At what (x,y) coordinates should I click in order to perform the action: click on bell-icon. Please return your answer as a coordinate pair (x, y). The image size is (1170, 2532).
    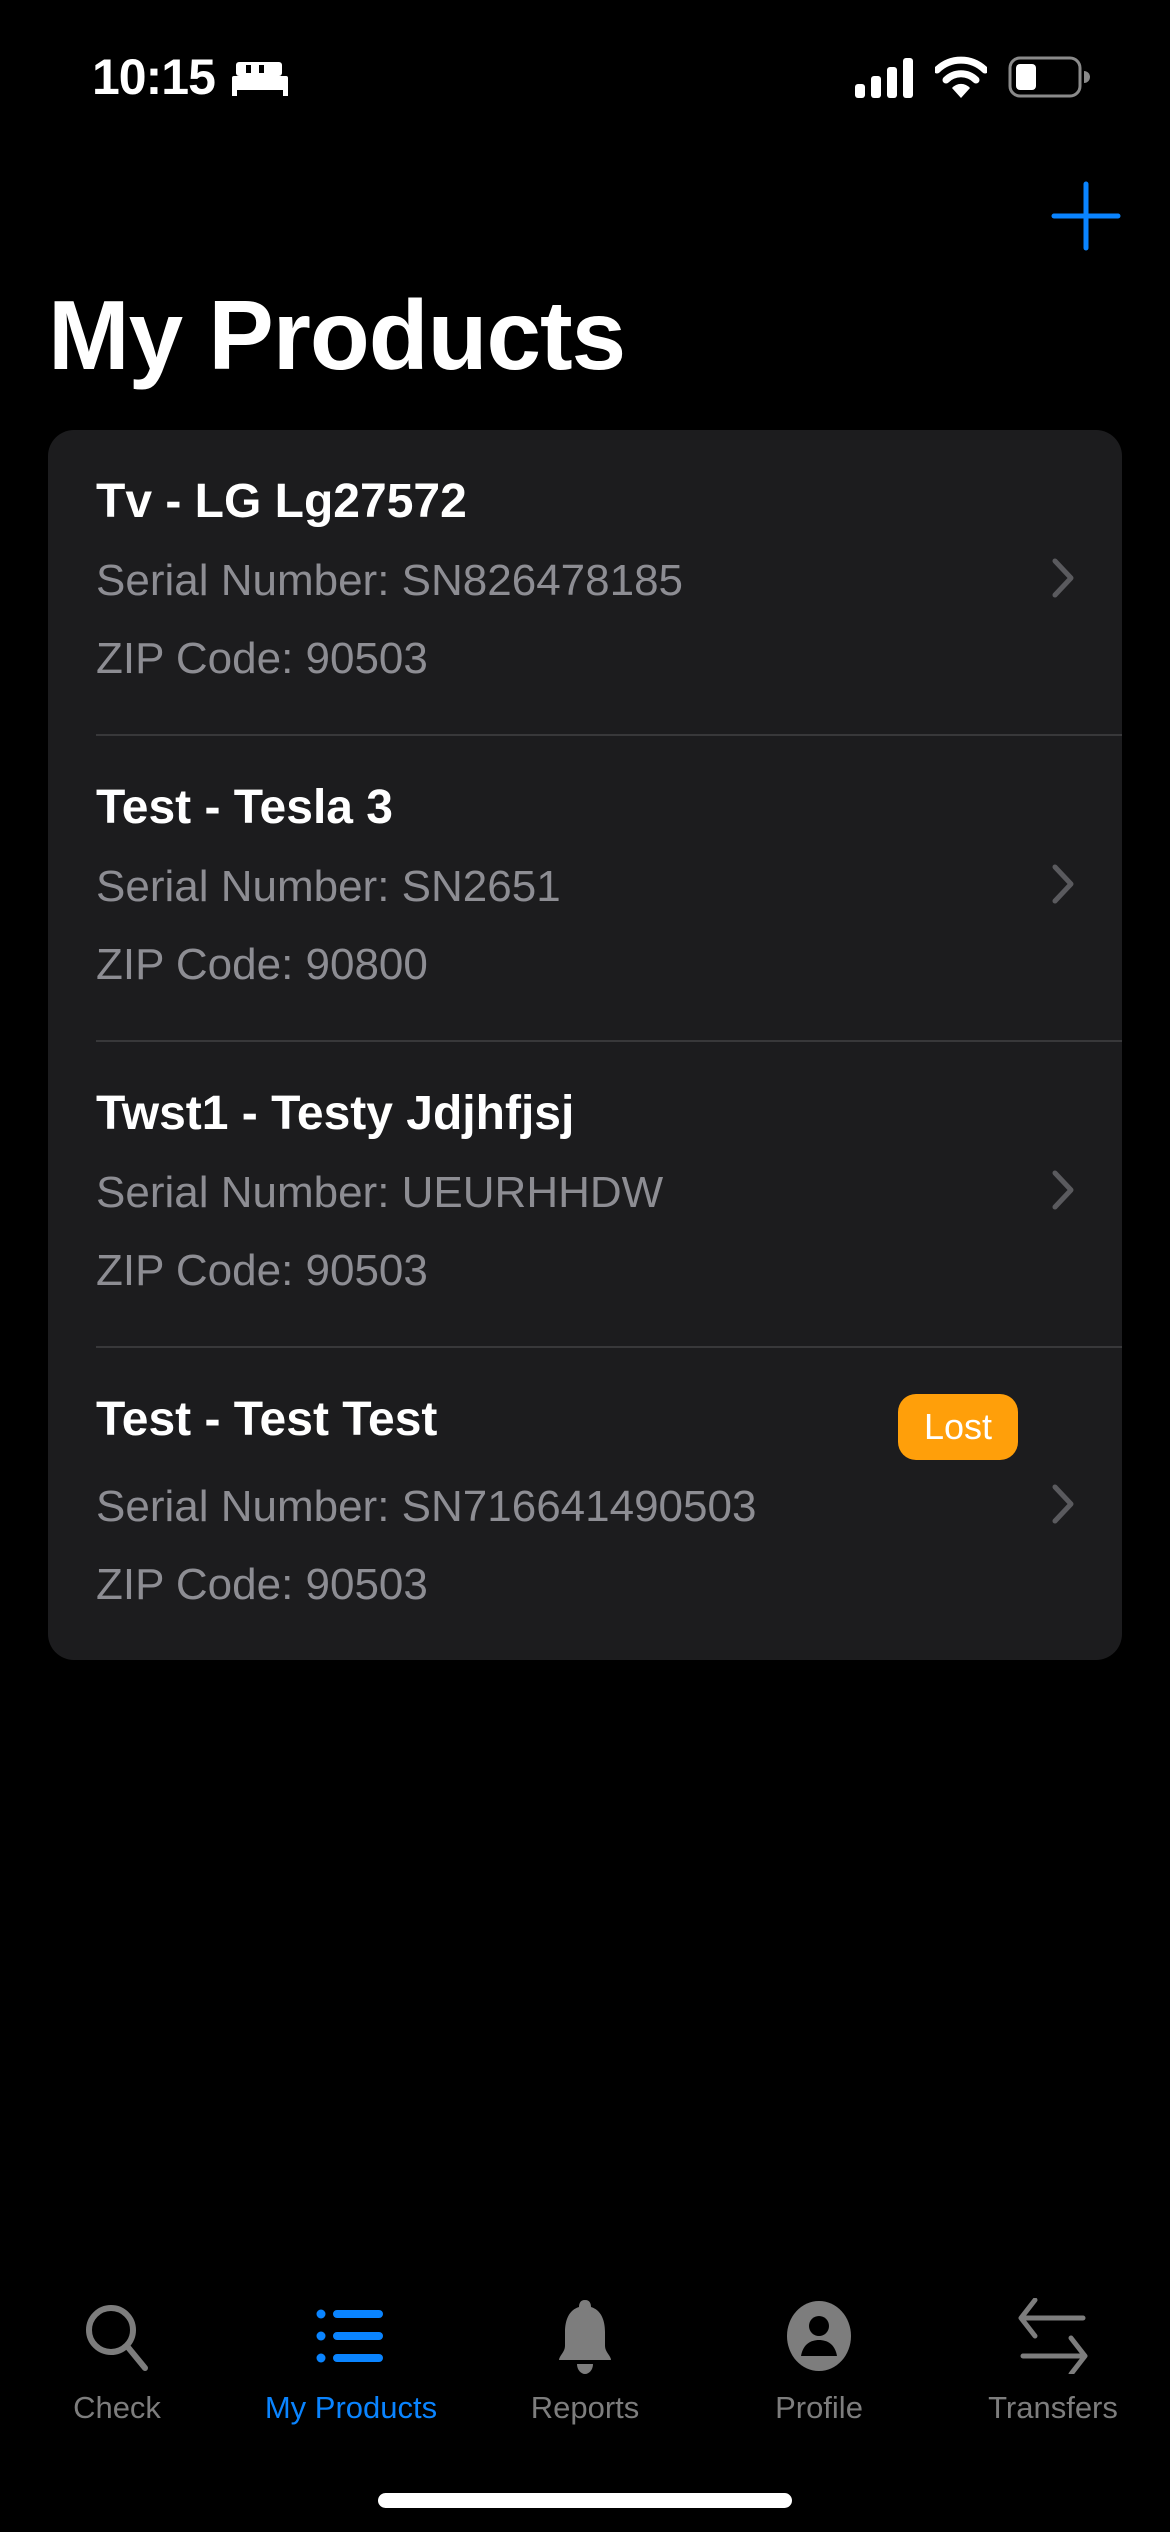
    Looking at the image, I should click on (585, 2337).